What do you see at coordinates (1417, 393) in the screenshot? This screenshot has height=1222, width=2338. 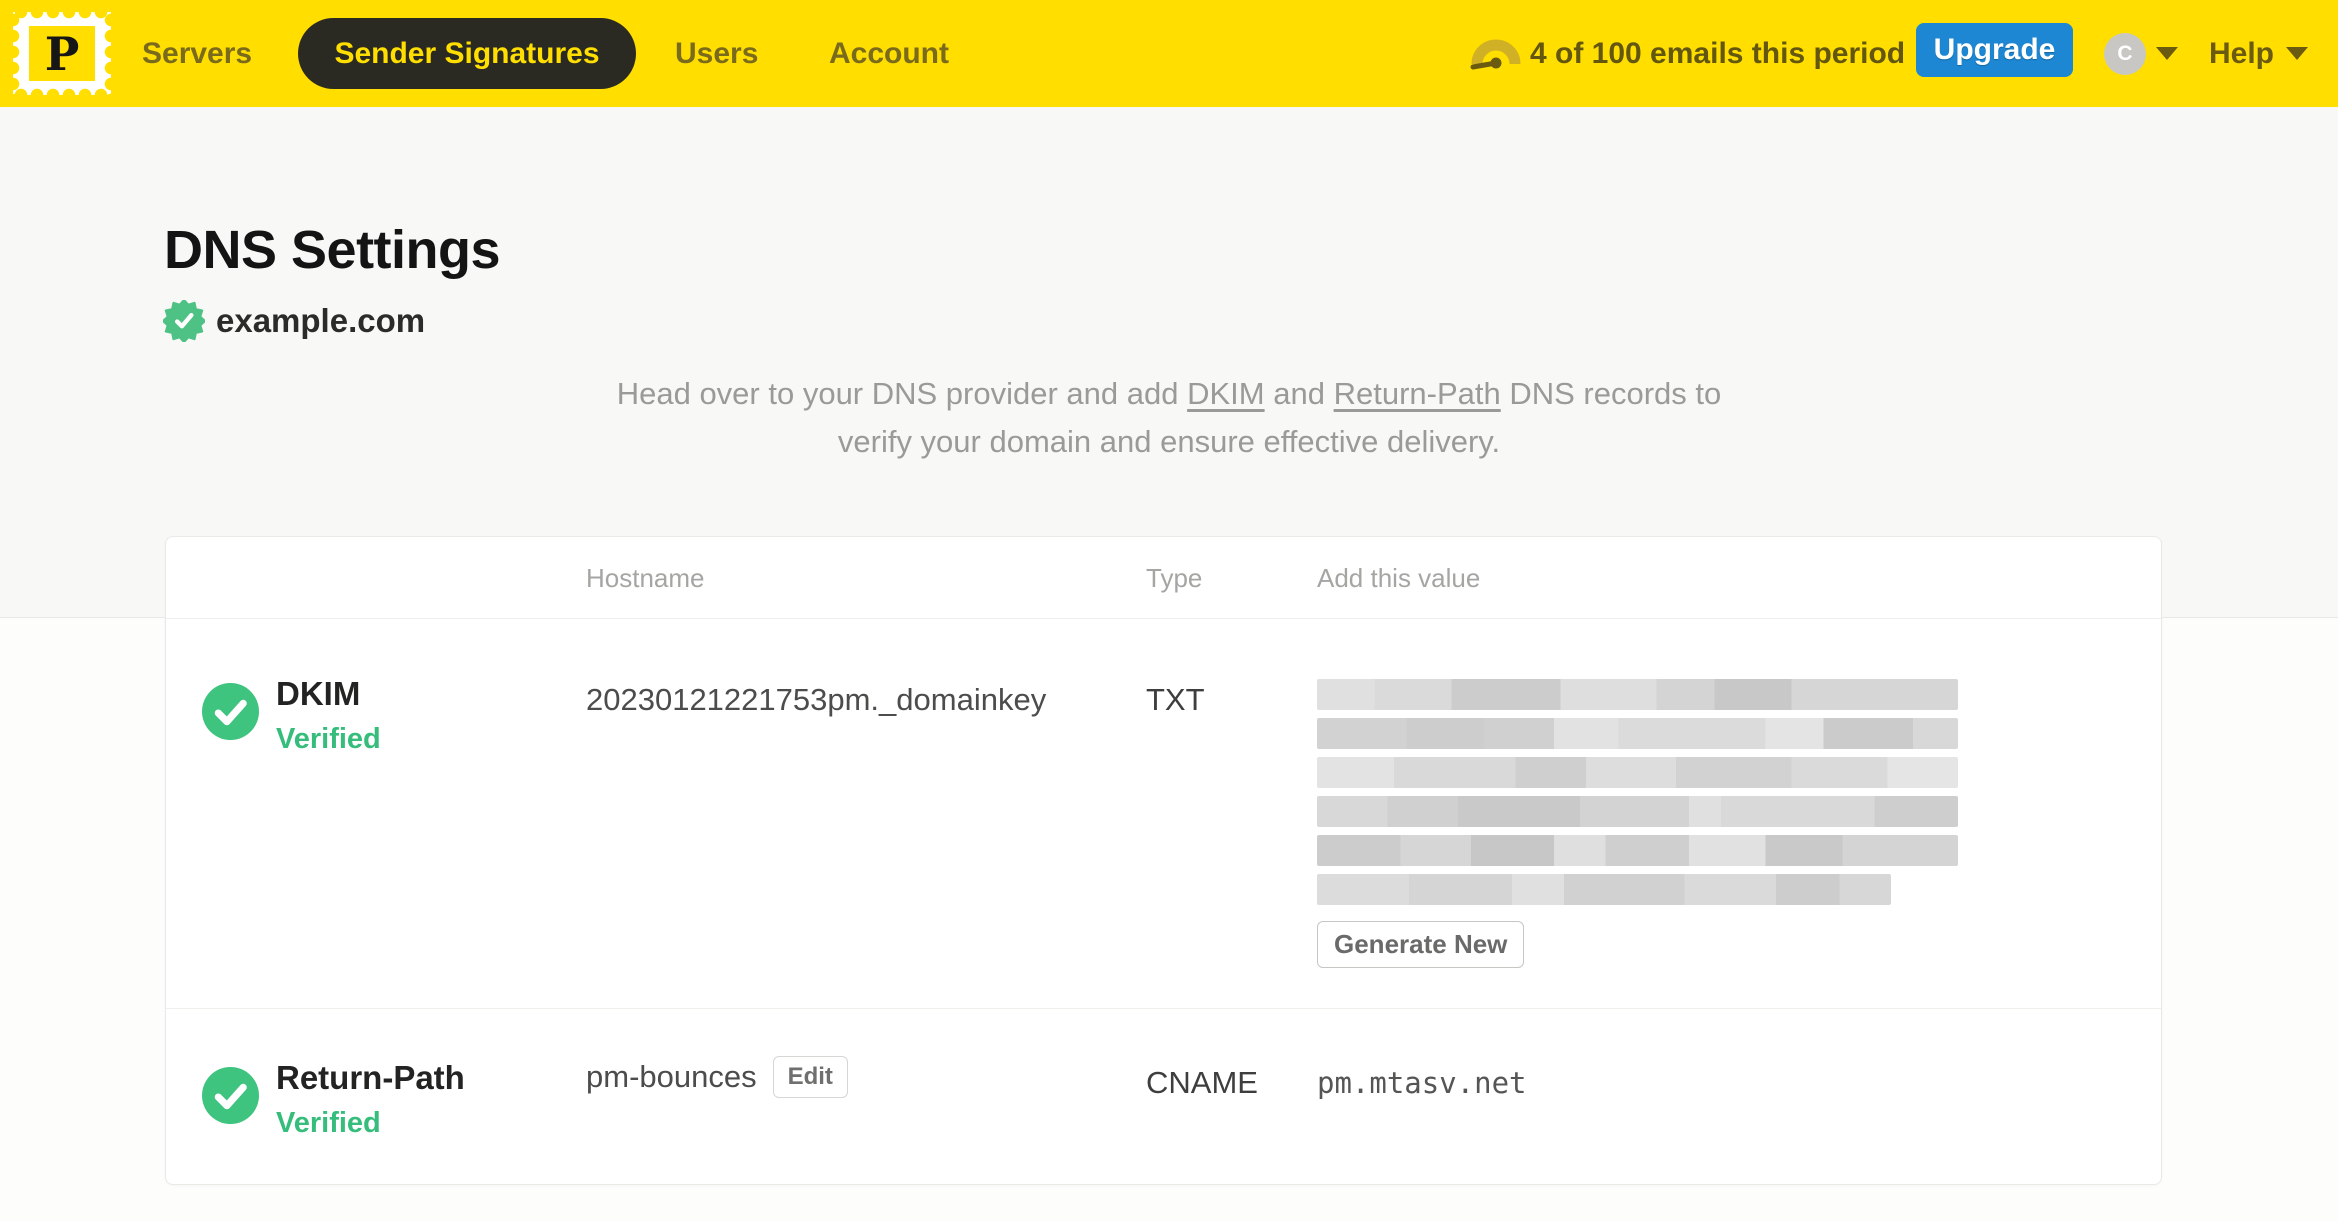 I see `return-path-link: Return-Path` at bounding box center [1417, 393].